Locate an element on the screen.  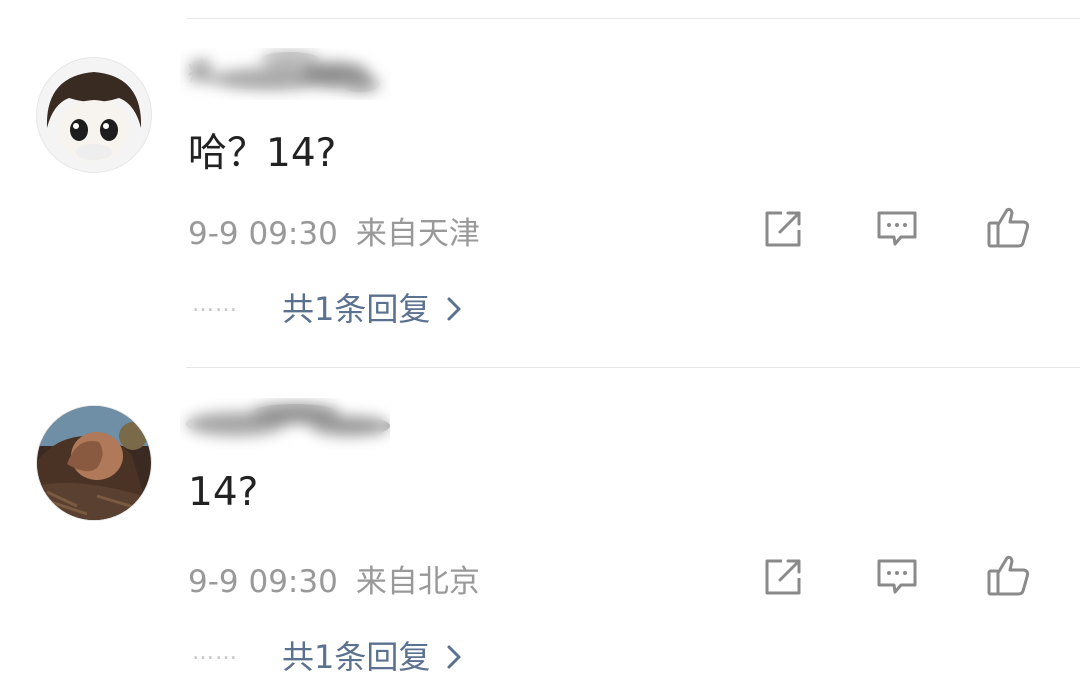
comment-location: 来自天津 is located at coordinates (417, 234).